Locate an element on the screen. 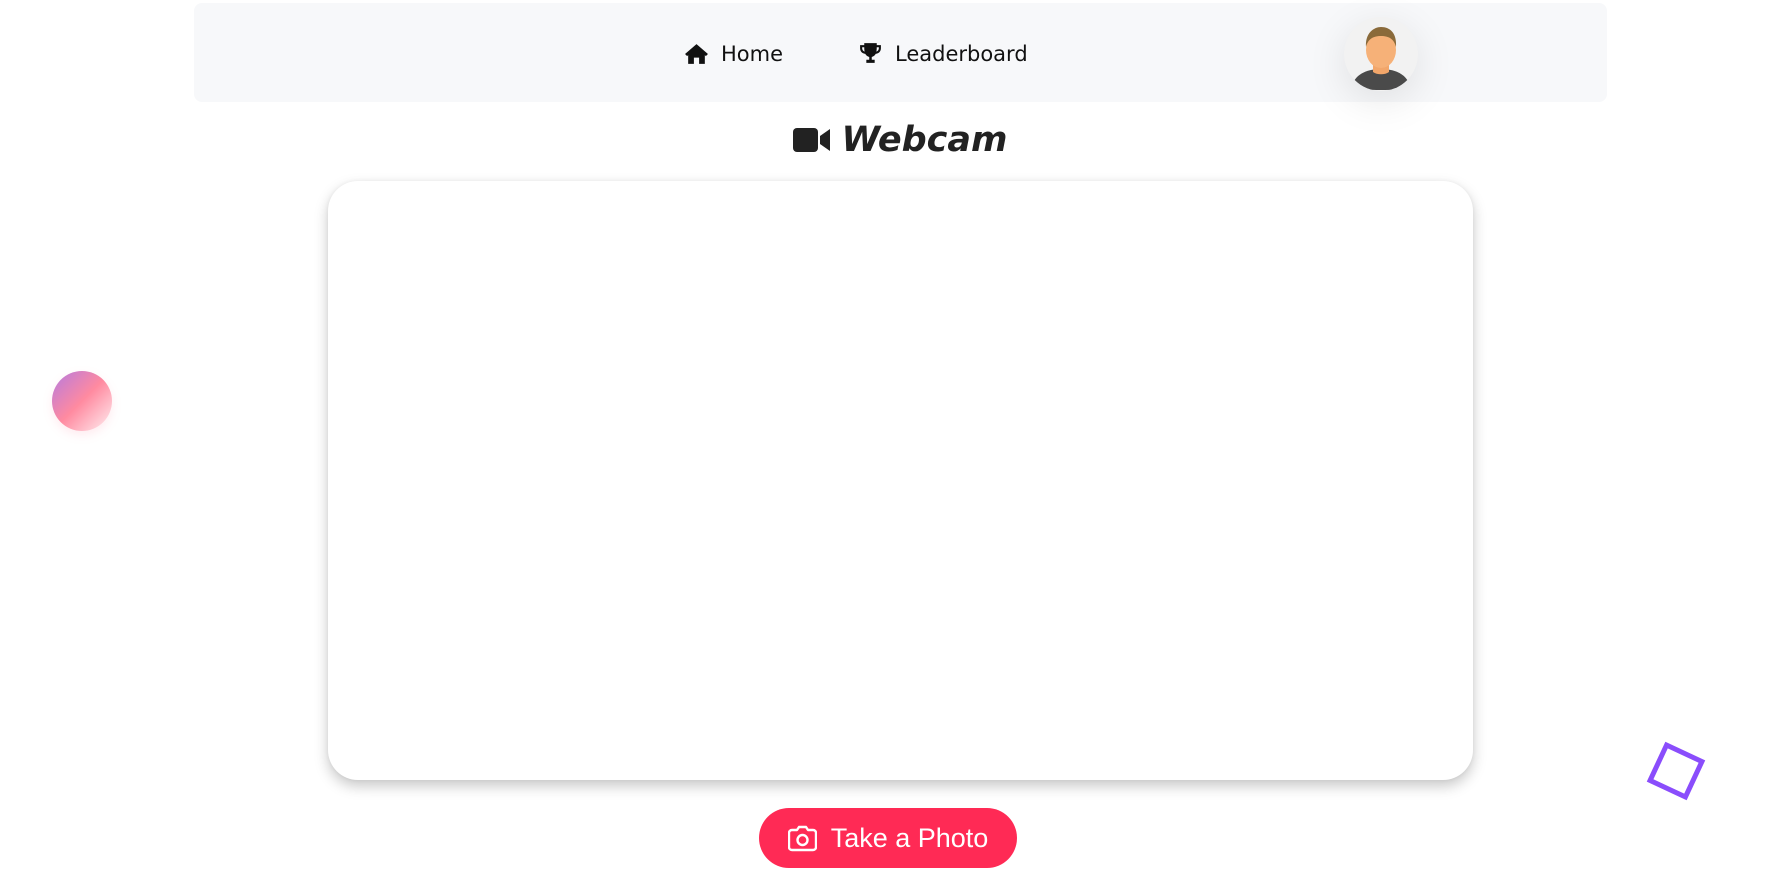  nav-leaderboard-link: Leaderboard is located at coordinates (943, 53).